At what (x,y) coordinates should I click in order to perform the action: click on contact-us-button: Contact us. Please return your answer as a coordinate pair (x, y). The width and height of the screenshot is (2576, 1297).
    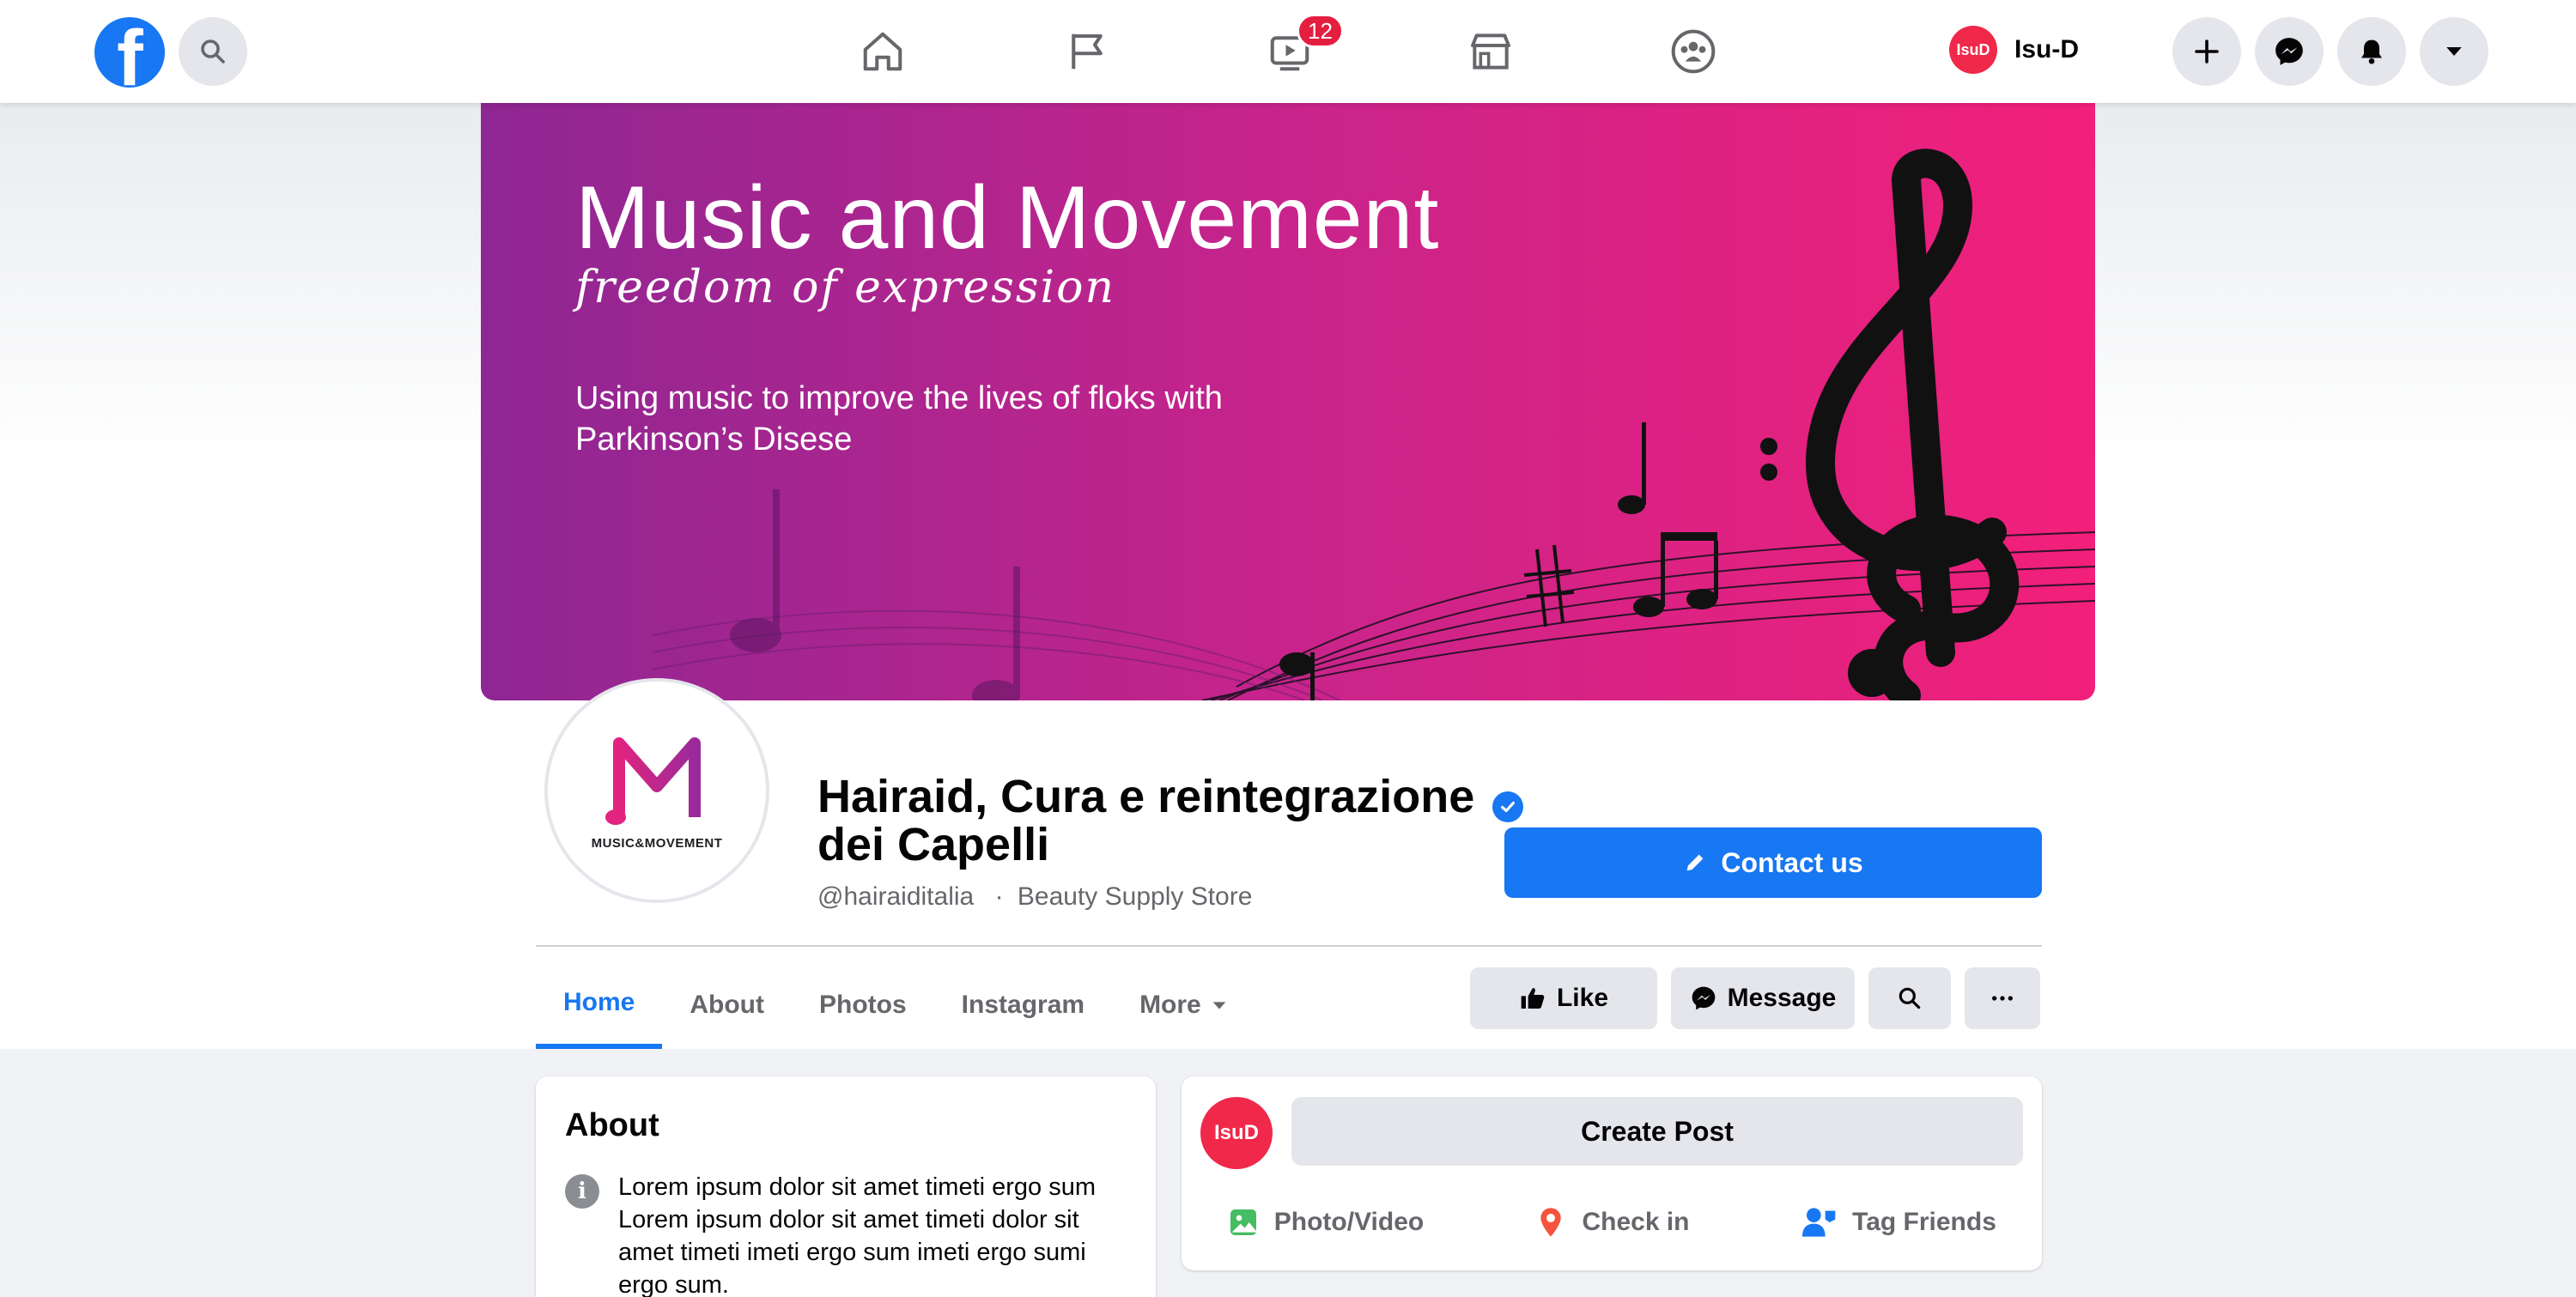
    Looking at the image, I should click on (1773, 862).